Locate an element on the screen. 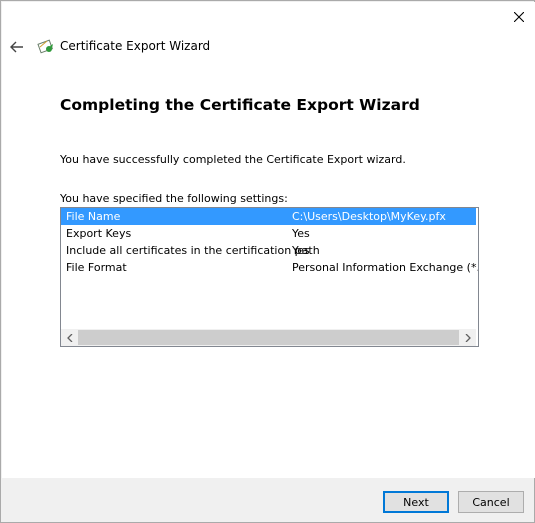 The height and width of the screenshot is (523, 535). back-button is located at coordinates (17, 47).